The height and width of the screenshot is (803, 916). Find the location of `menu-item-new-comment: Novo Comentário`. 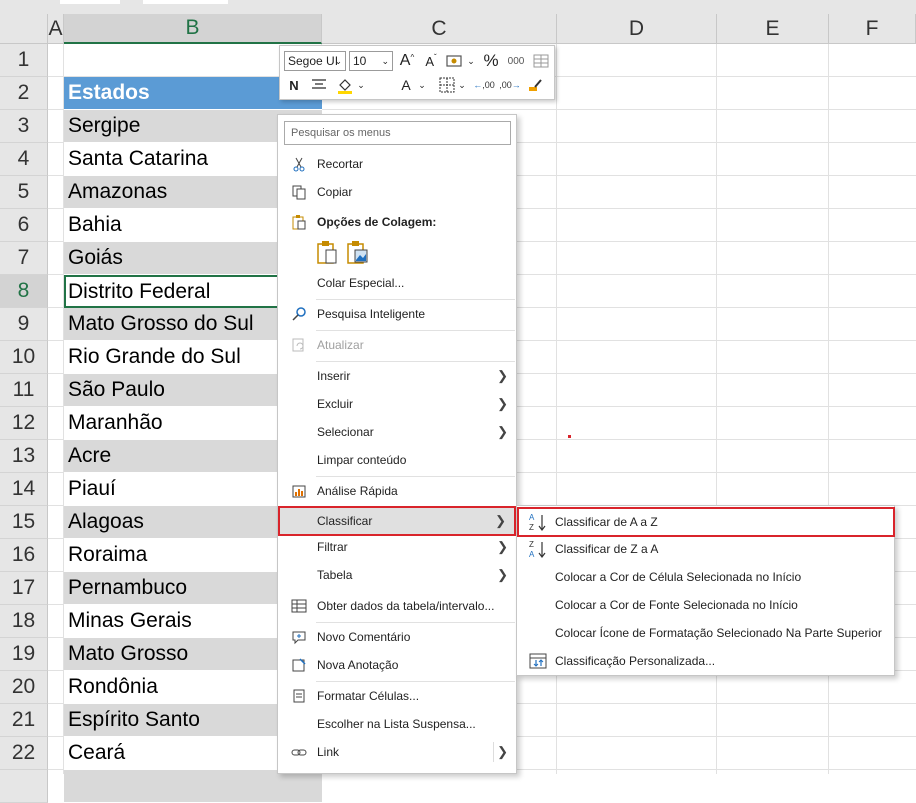

menu-item-new-comment: Novo Comentário is located at coordinates (397, 637).